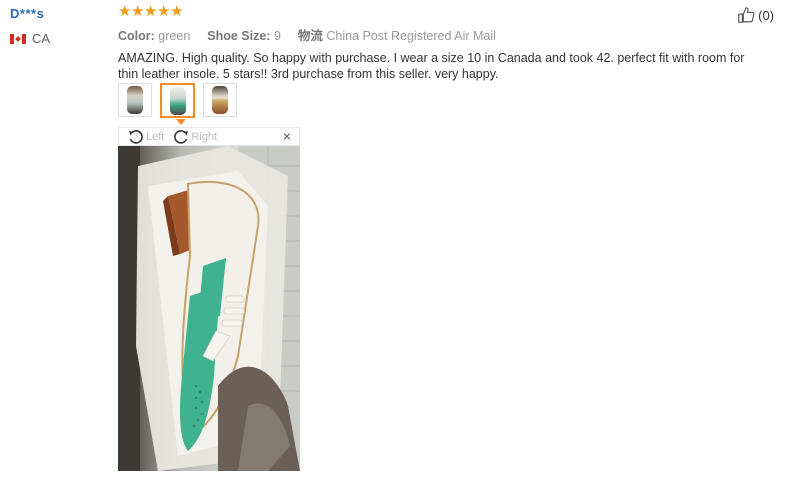  What do you see at coordinates (57, 26) in the screenshot?
I see `reviewer-info: D***s CA` at bounding box center [57, 26].